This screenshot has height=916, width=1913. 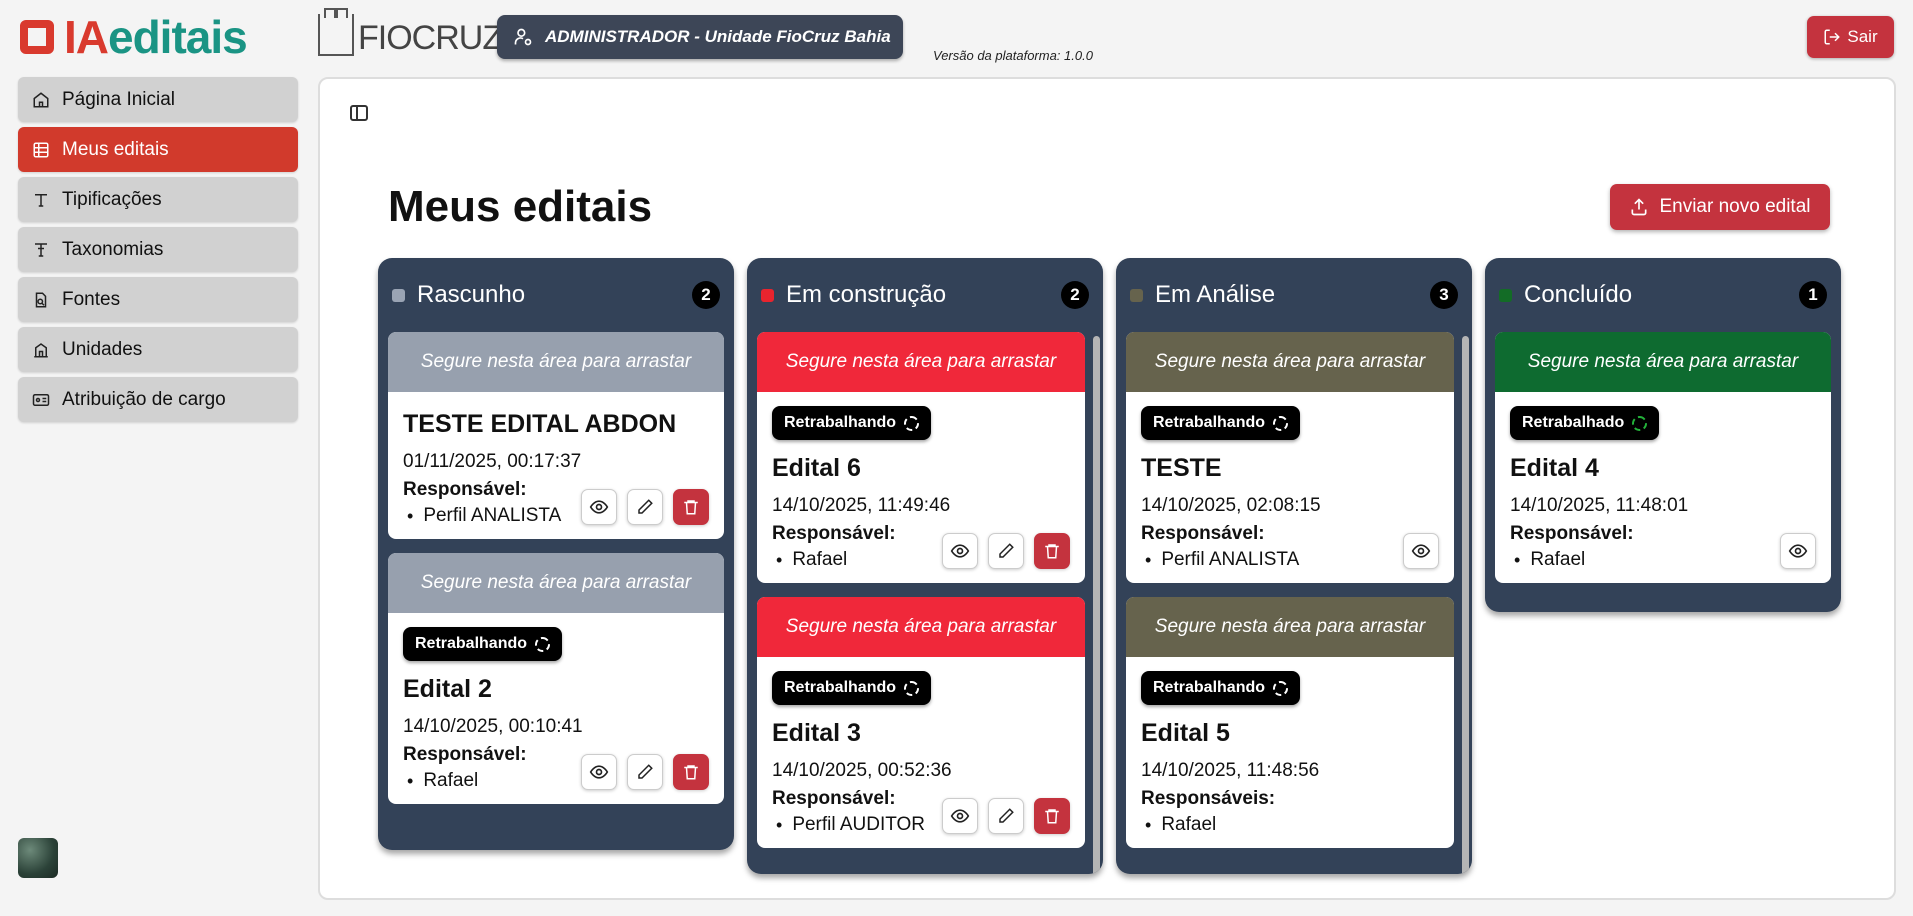 What do you see at coordinates (112, 199) in the screenshot?
I see `sidebar-item-label: Tipificações` at bounding box center [112, 199].